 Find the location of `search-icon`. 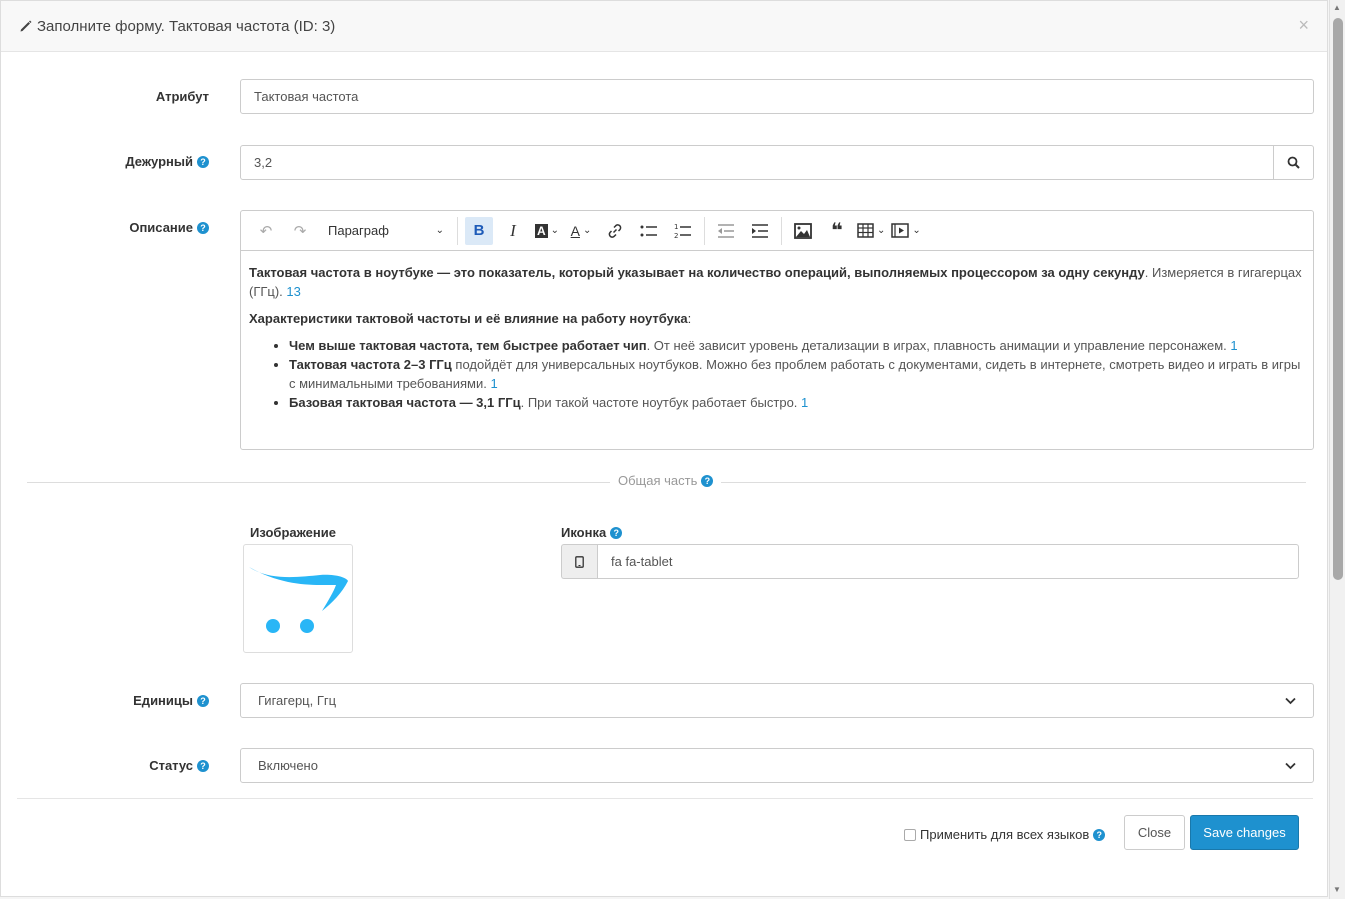

search-icon is located at coordinates (1293, 162).